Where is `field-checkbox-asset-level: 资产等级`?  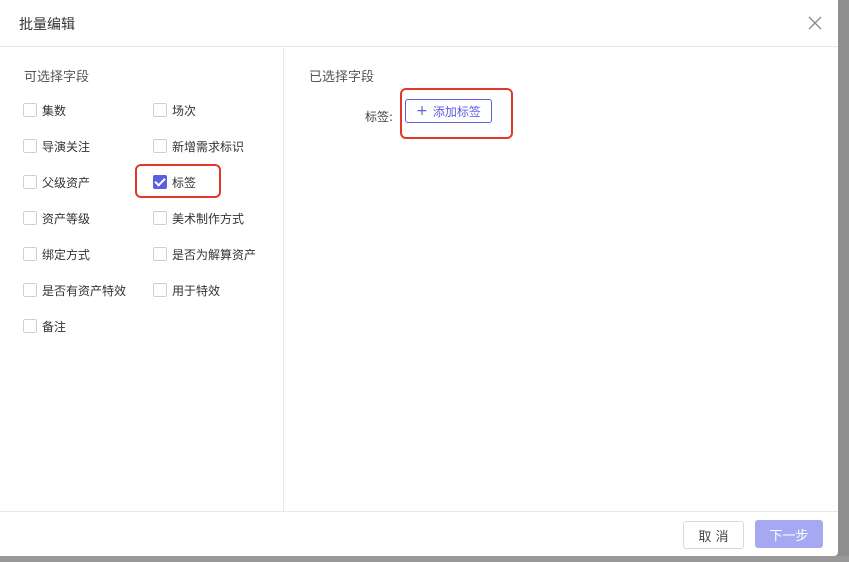 field-checkbox-asset-level: 资产等级 is located at coordinates (56, 218).